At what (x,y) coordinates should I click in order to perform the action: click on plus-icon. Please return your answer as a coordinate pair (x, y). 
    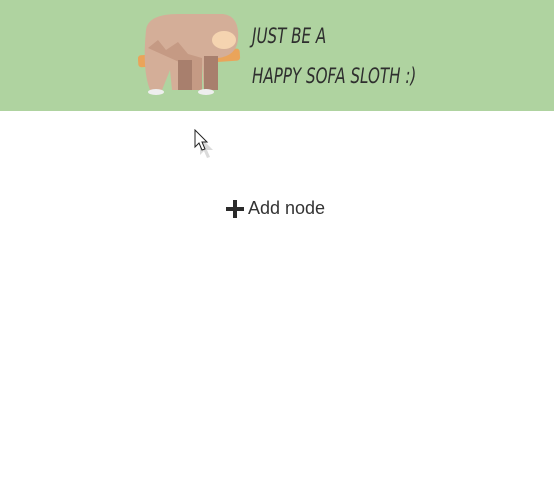
    Looking at the image, I should click on (235, 208).